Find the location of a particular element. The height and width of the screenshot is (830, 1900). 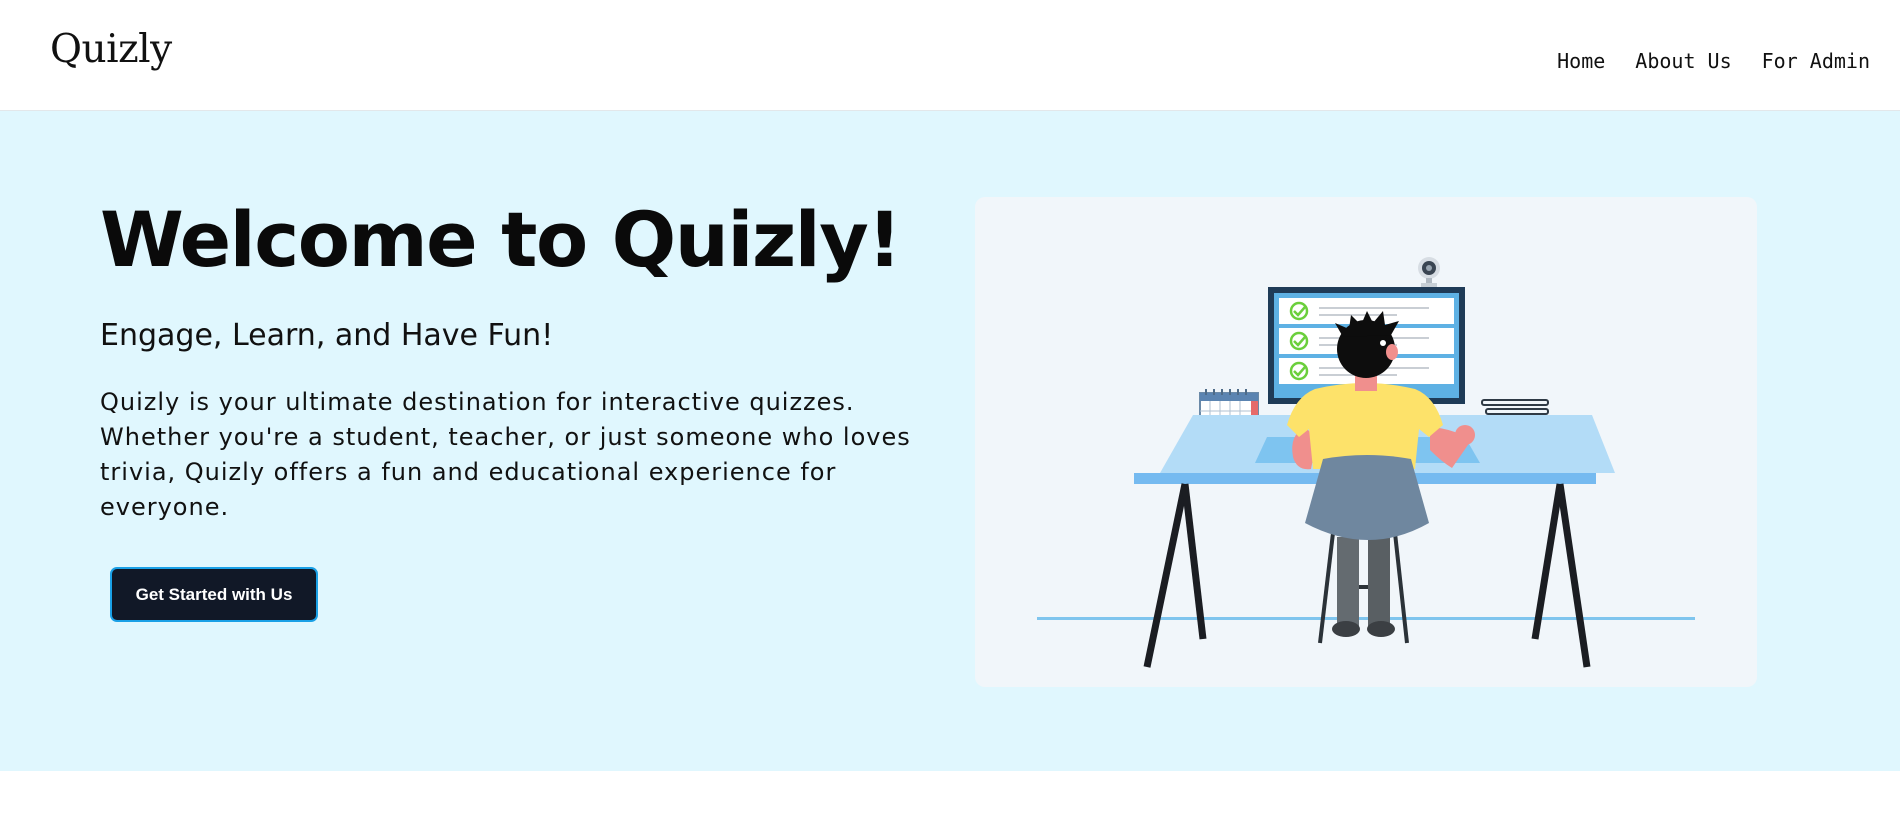

get-started-button: Get Started with Us is located at coordinates (214, 594).